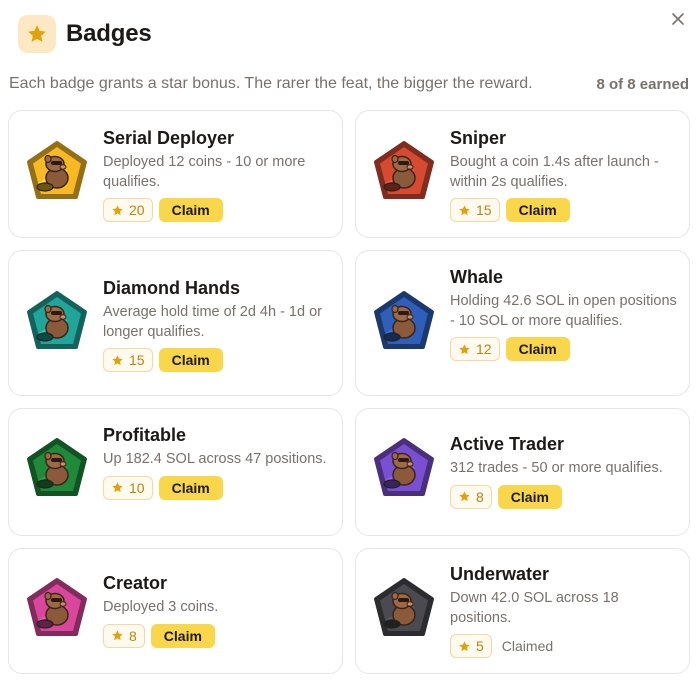  Describe the element at coordinates (404, 469) in the screenshot. I see `skateboard-badge-icon` at that location.